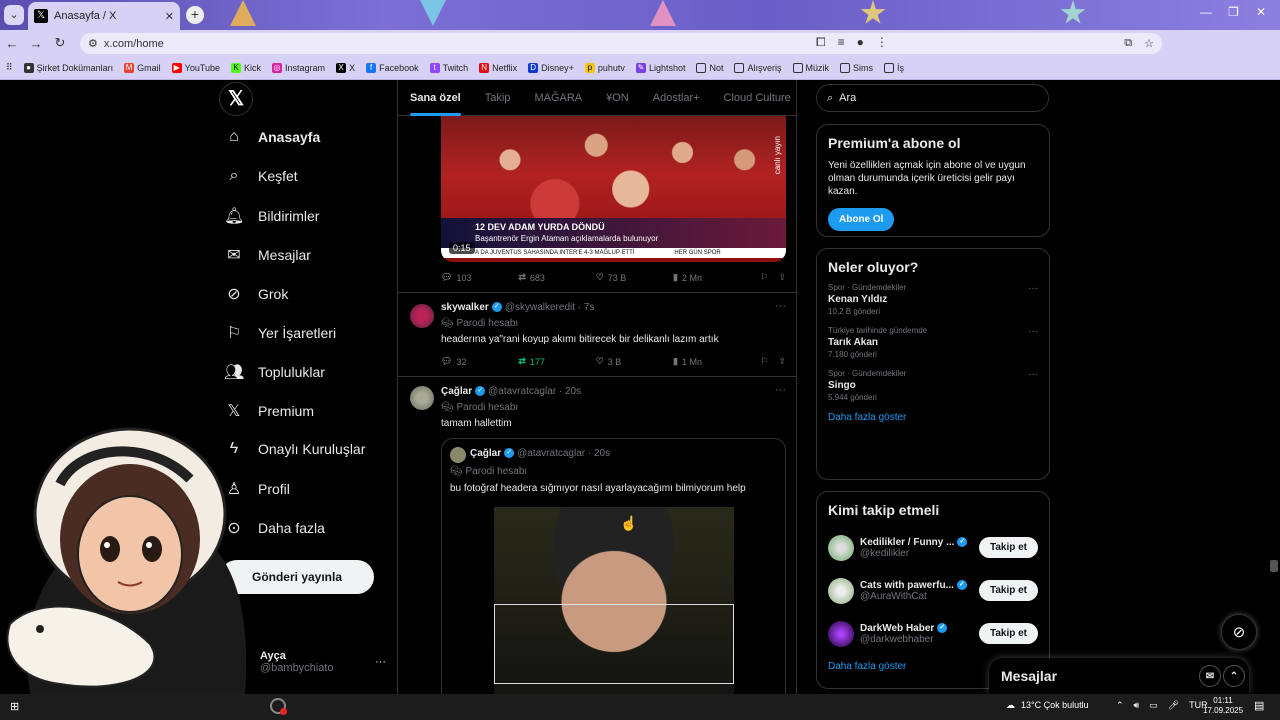 The width and height of the screenshot is (1280, 720). What do you see at coordinates (392, 67) in the screenshot?
I see `bookmark-item: f Facebook` at bounding box center [392, 67].